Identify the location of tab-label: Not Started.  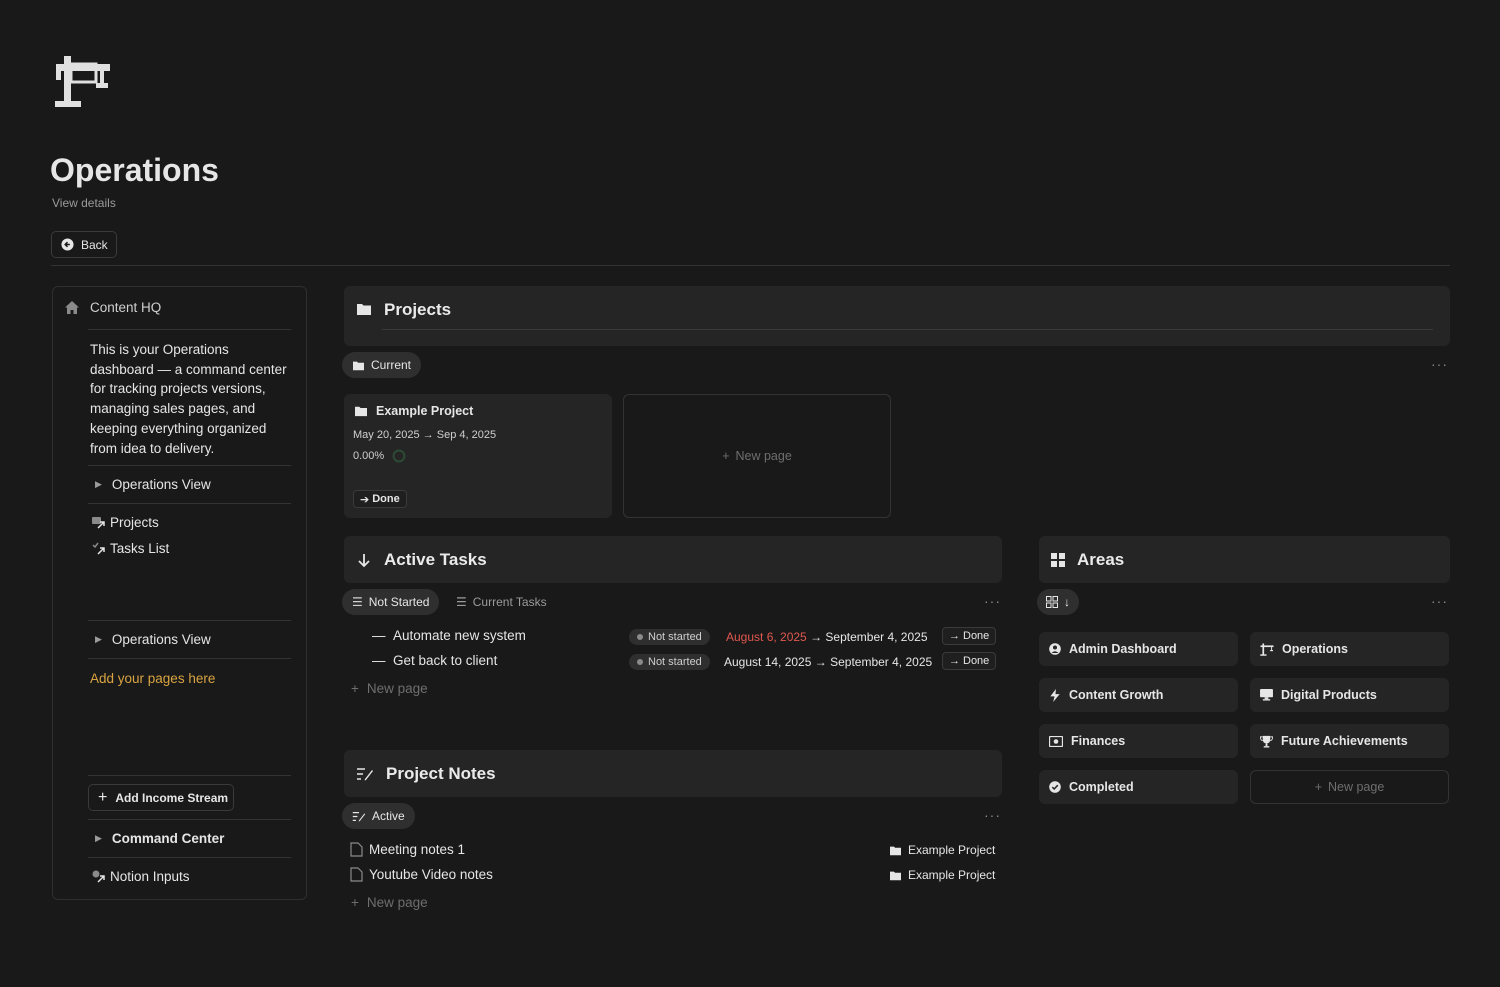
(399, 602).